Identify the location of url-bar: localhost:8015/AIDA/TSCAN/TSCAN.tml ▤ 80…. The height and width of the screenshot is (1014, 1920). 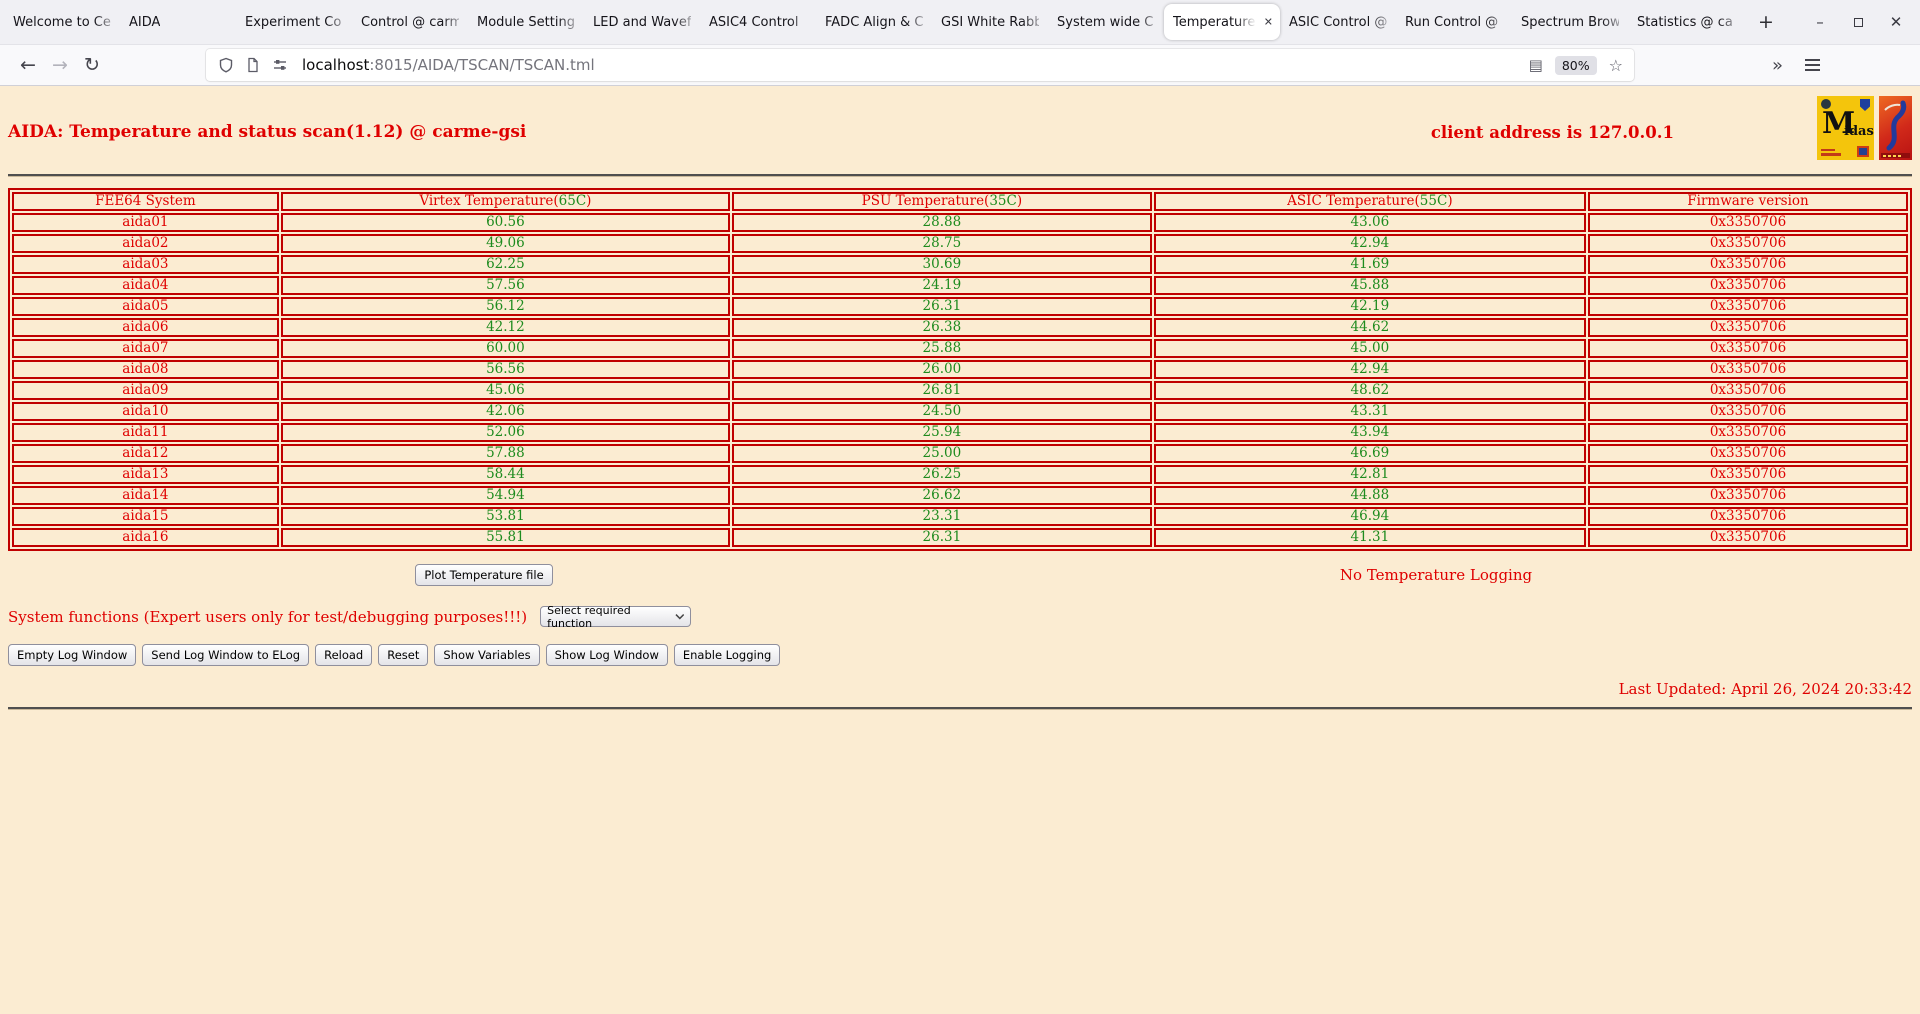
(920, 65).